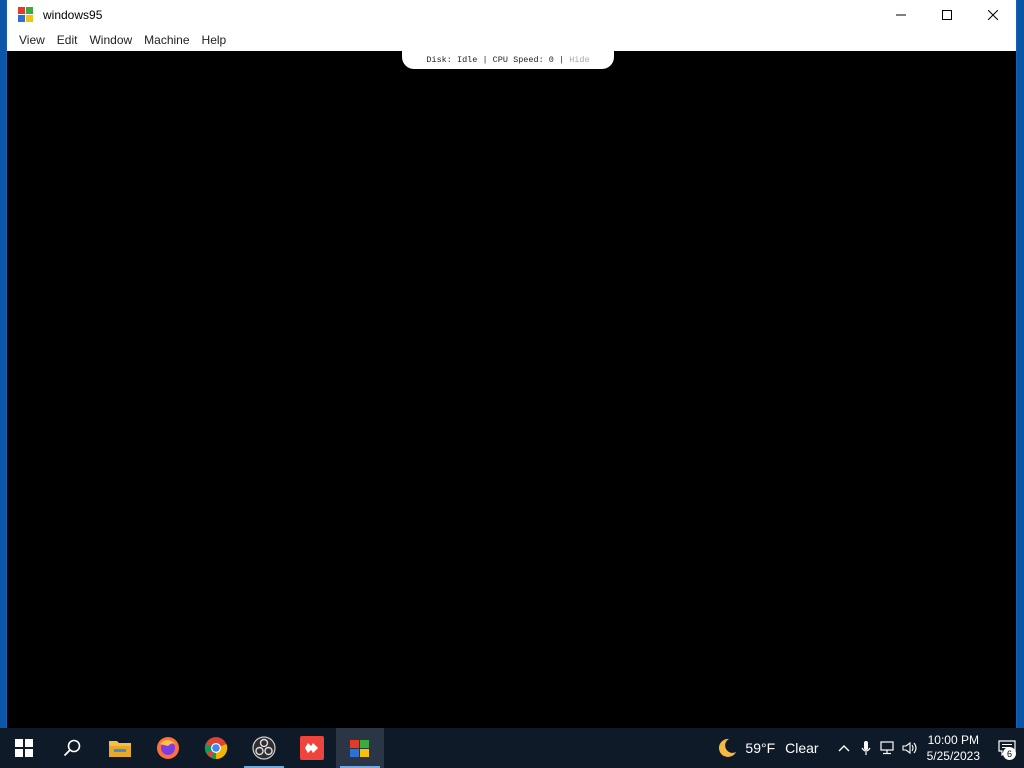 The width and height of the screenshot is (1024, 768). I want to click on file-explorer-button, so click(120, 748).